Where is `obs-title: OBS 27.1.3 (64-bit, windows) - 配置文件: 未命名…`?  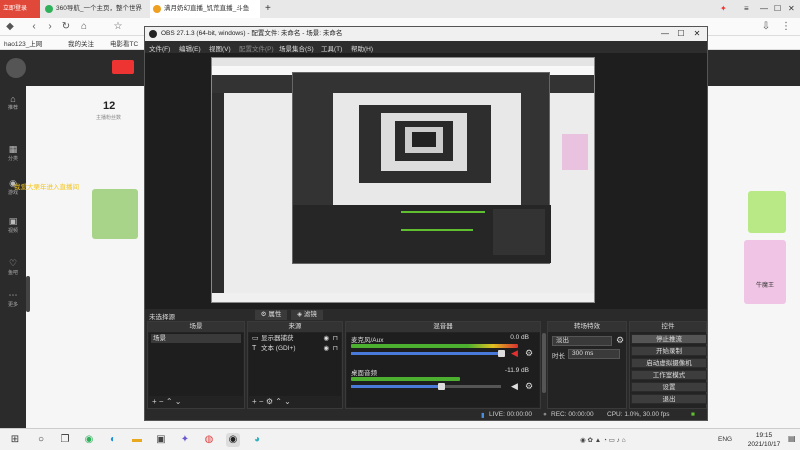
obs-title: OBS 27.1.3 (64-bit, windows) - 配置文件: 未命名… is located at coordinates (252, 33).